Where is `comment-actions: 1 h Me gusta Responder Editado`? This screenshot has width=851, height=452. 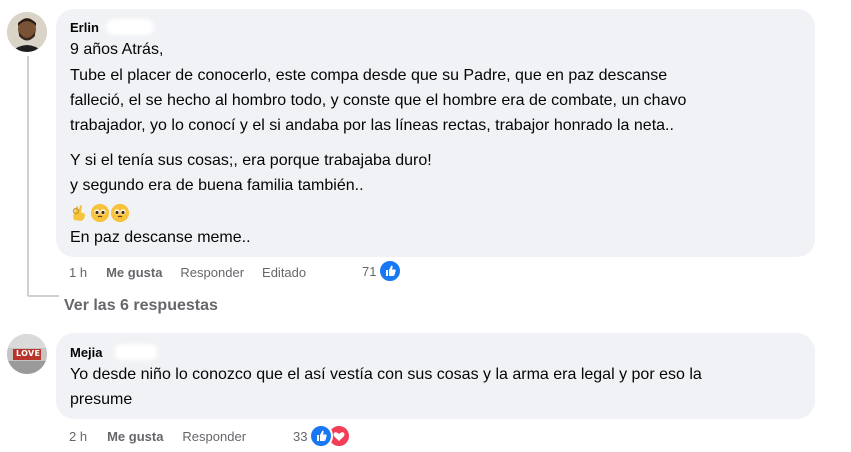
comment-actions: 1 h Me gusta Responder Editado is located at coordinates (187, 272).